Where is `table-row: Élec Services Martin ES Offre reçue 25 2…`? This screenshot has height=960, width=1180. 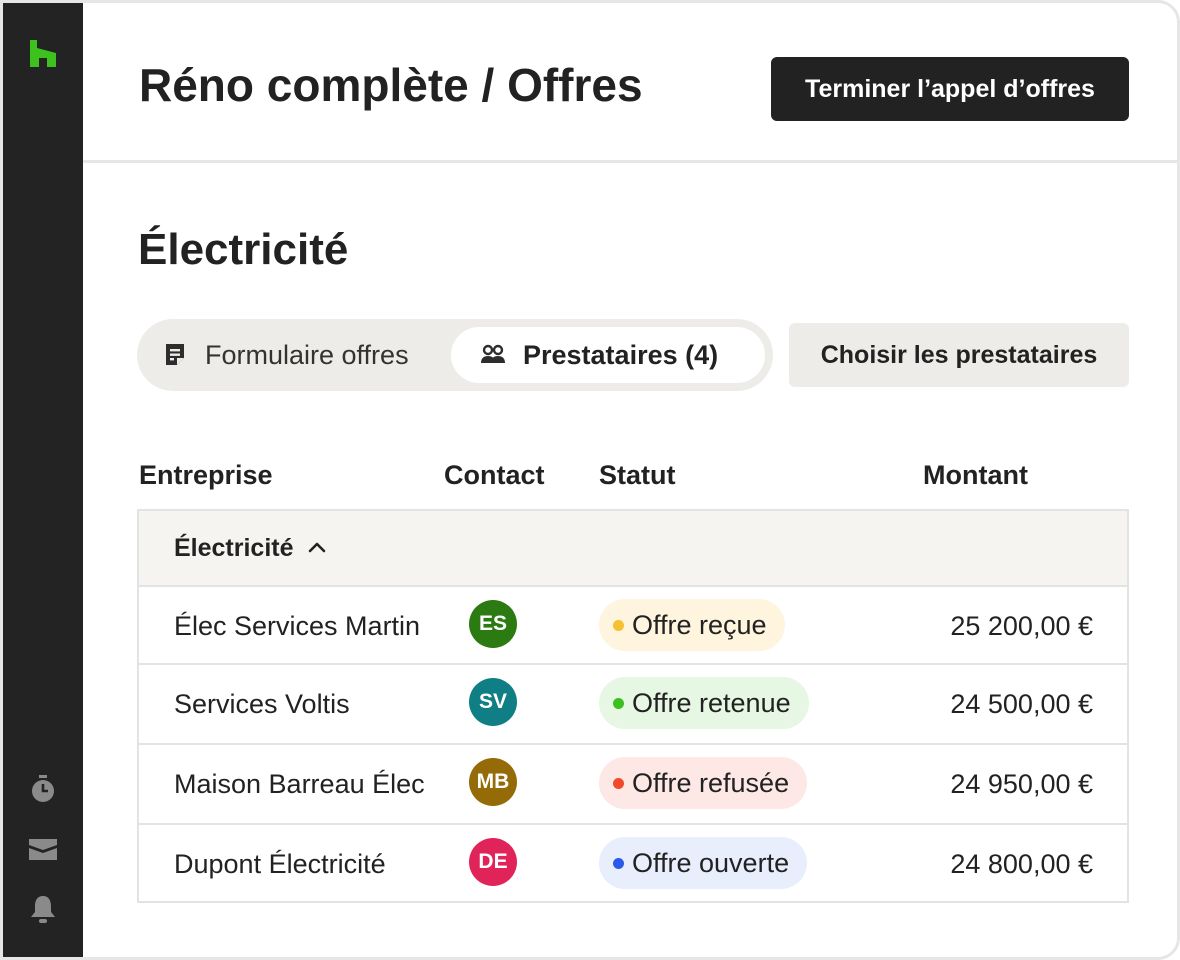 table-row: Élec Services Martin ES Offre reçue 25 2… is located at coordinates (633, 624).